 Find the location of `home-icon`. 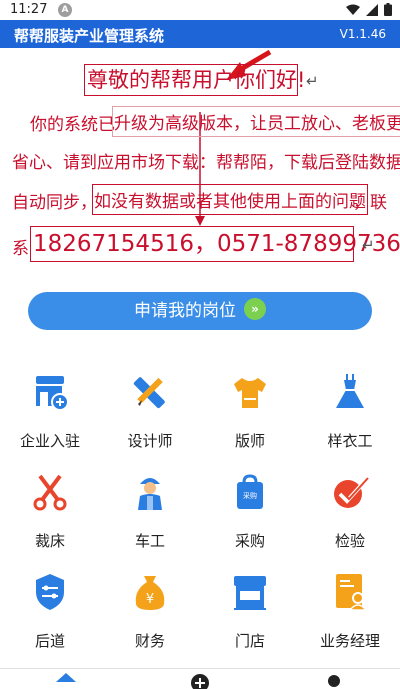

home-icon is located at coordinates (66, 681).